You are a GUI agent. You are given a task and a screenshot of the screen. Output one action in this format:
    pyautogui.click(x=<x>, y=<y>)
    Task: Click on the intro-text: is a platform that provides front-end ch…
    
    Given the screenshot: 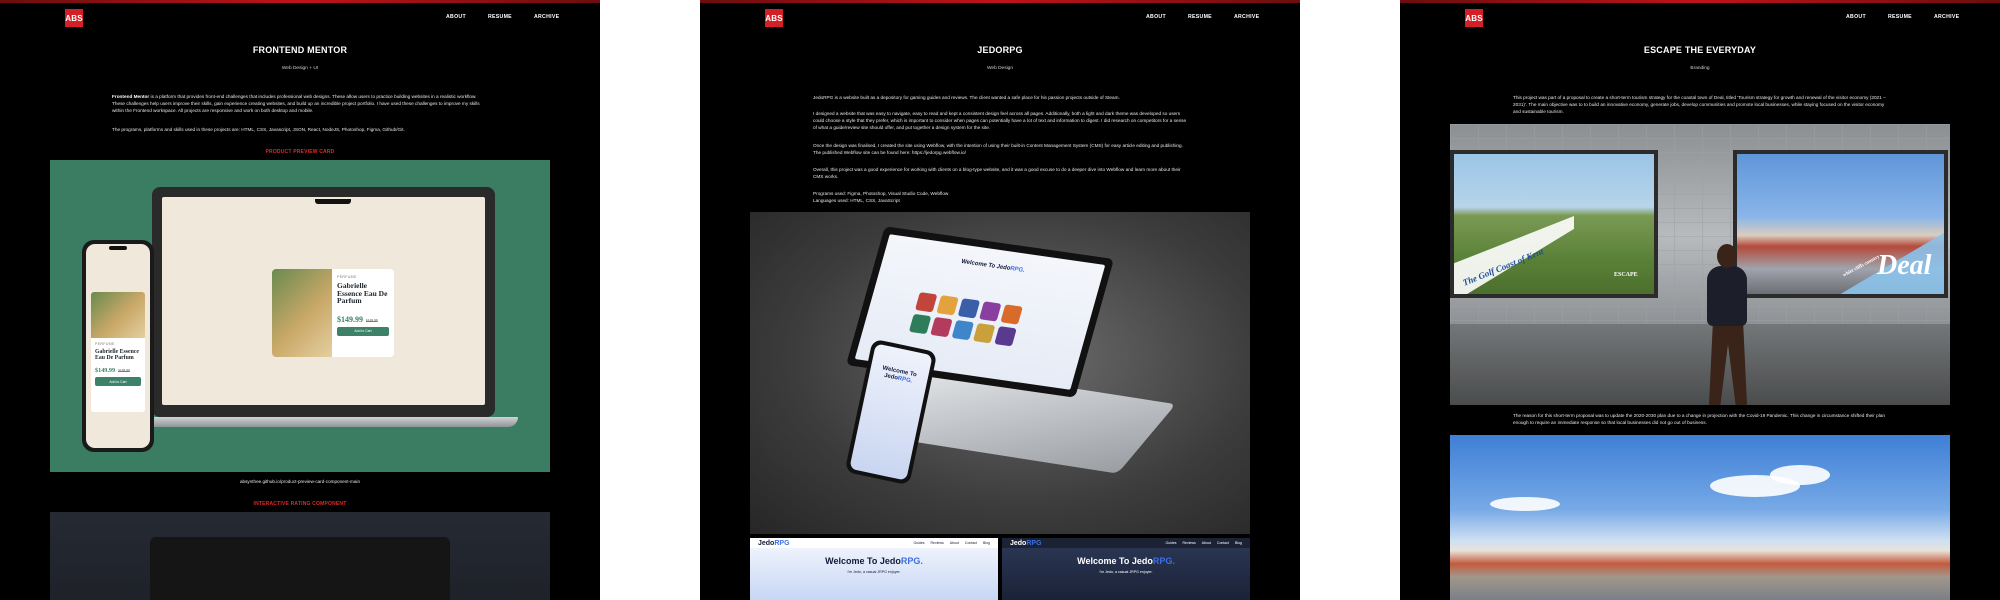 What is the action you would take?
    pyautogui.click(x=296, y=103)
    